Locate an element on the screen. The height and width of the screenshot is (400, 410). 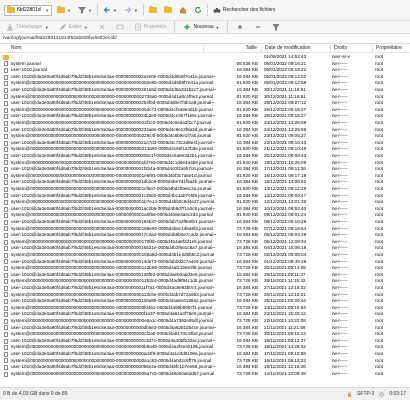
column-date: Date de modification is located at coordinates (297, 48).